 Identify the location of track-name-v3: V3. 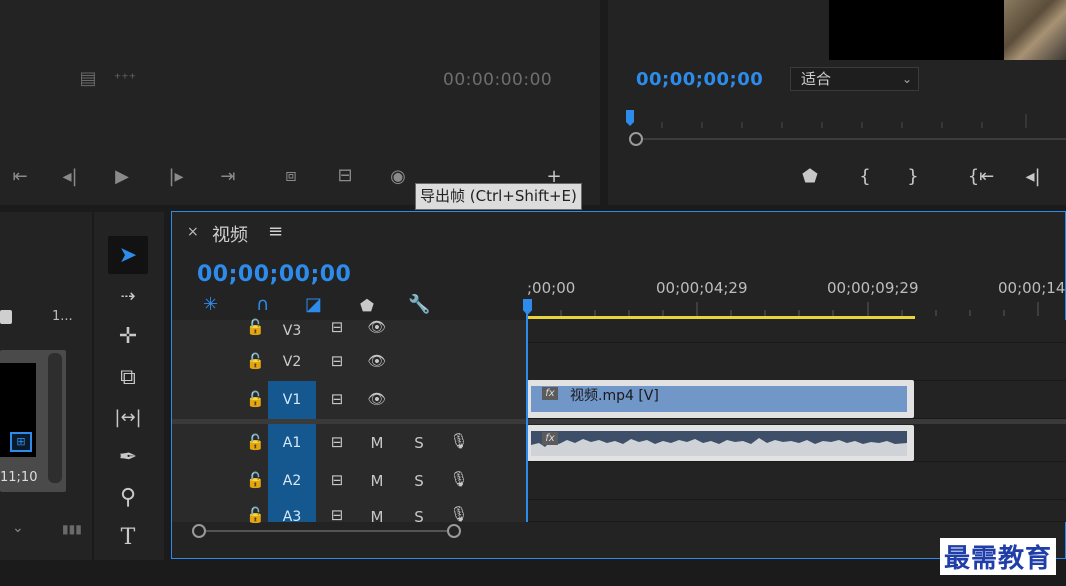
(292, 331).